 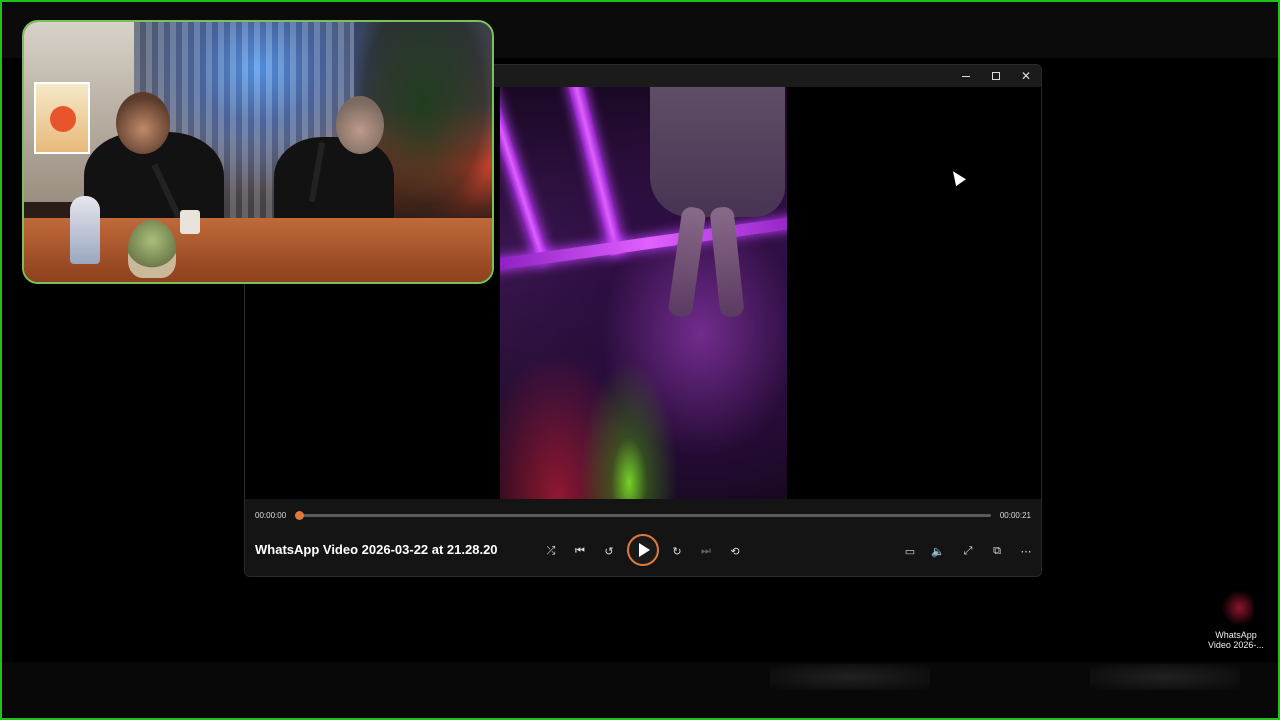 I want to click on fullscreen-icon: ⤢, so click(x=968, y=550).